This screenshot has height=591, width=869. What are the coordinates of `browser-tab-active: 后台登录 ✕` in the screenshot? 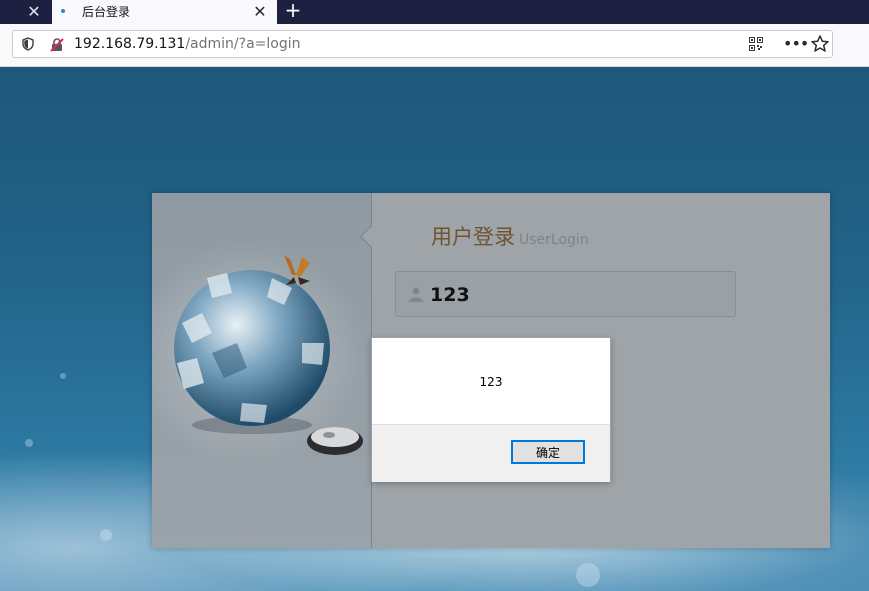 It's located at (164, 12).